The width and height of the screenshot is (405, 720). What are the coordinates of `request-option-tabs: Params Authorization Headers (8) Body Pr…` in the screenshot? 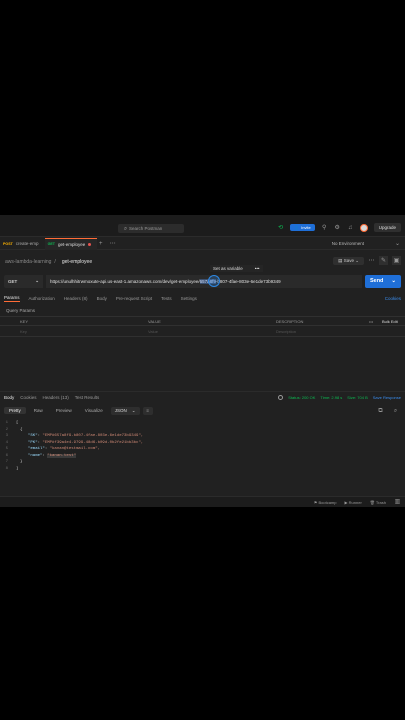 It's located at (202, 298).